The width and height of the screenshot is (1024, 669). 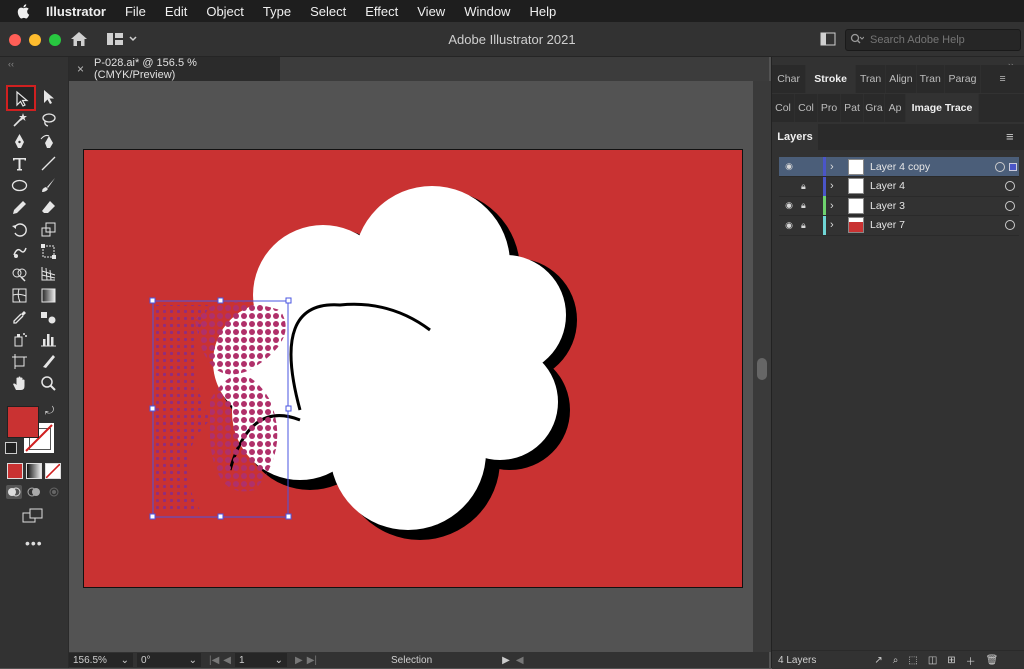 What do you see at coordinates (931, 79) in the screenshot?
I see `tab-transform: Tran` at bounding box center [931, 79].